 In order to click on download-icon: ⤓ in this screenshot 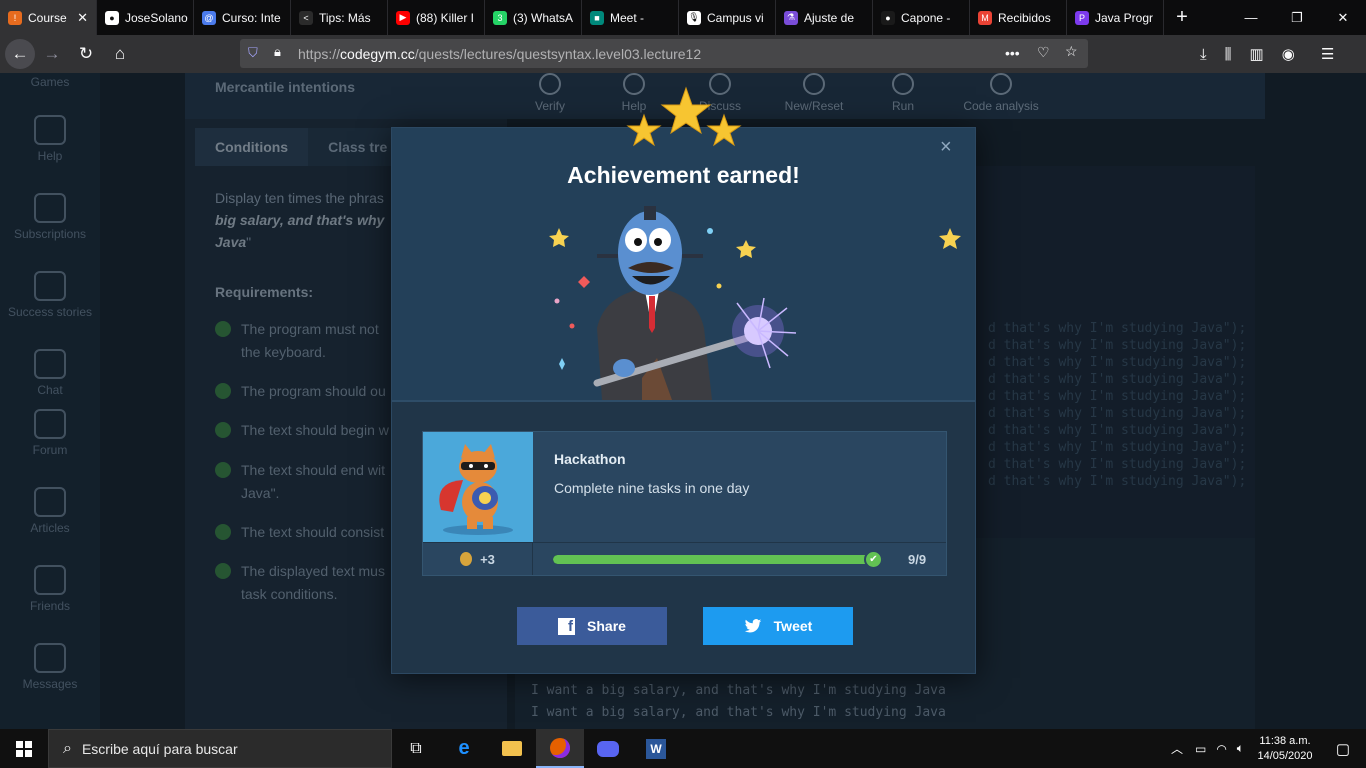, I will do `click(1203, 54)`.